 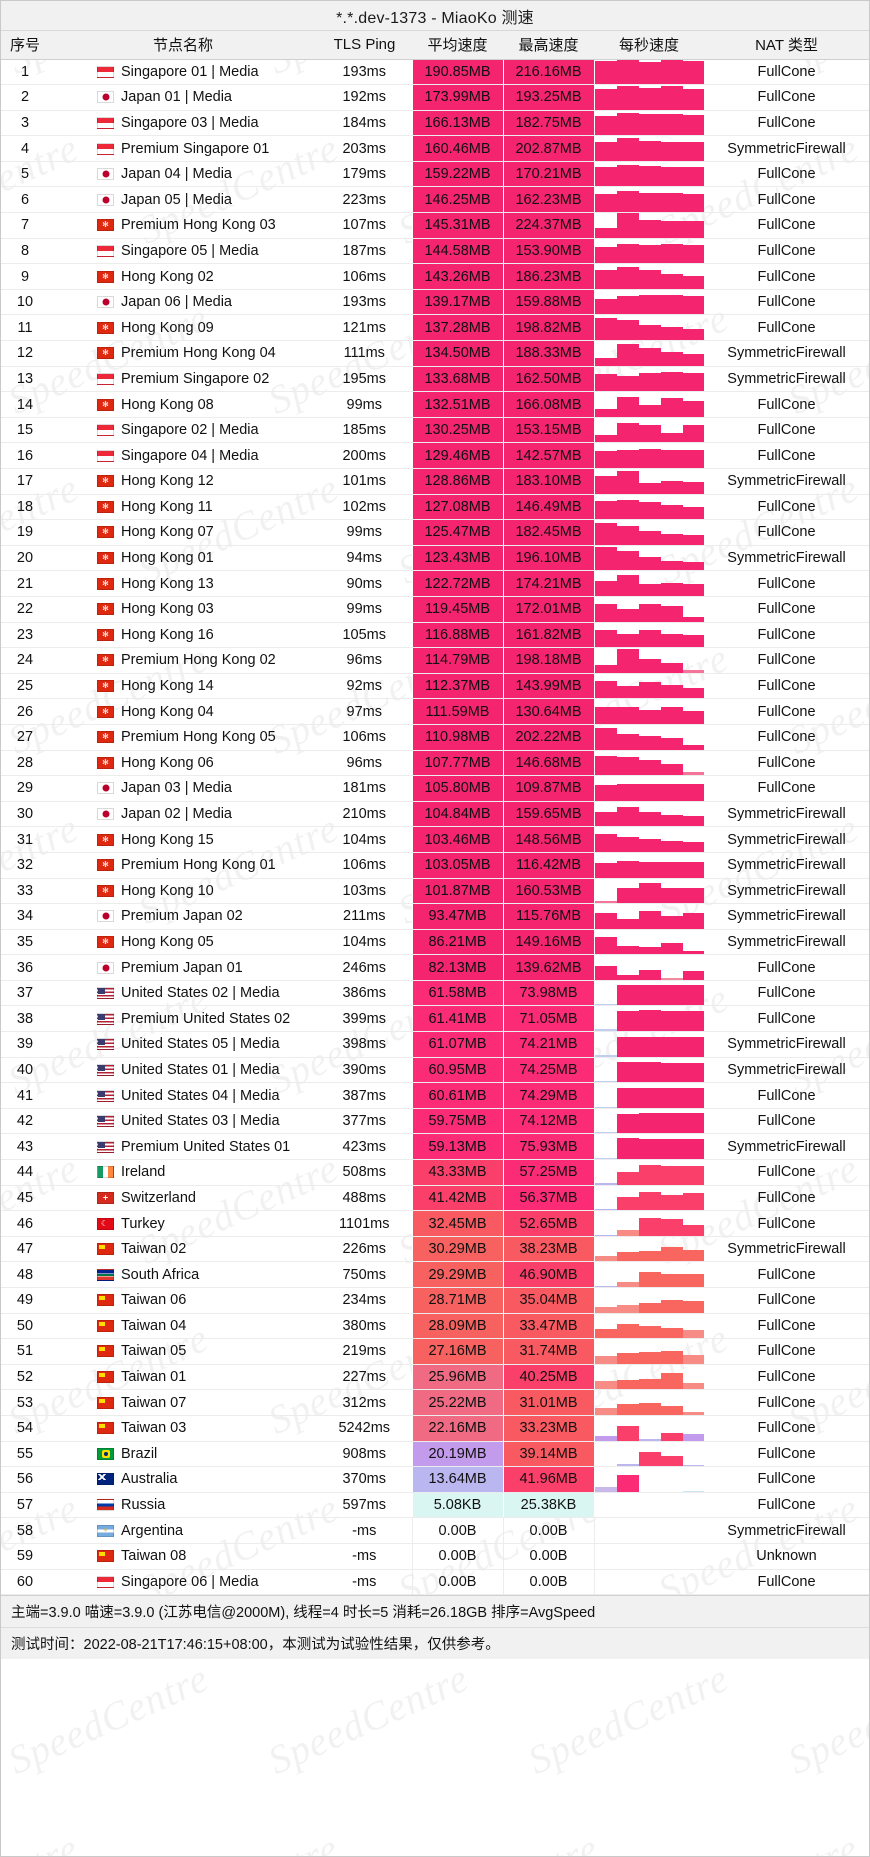 I want to click on node-name-wrapper: ✻ Hong Kong 15, so click(x=183, y=840).